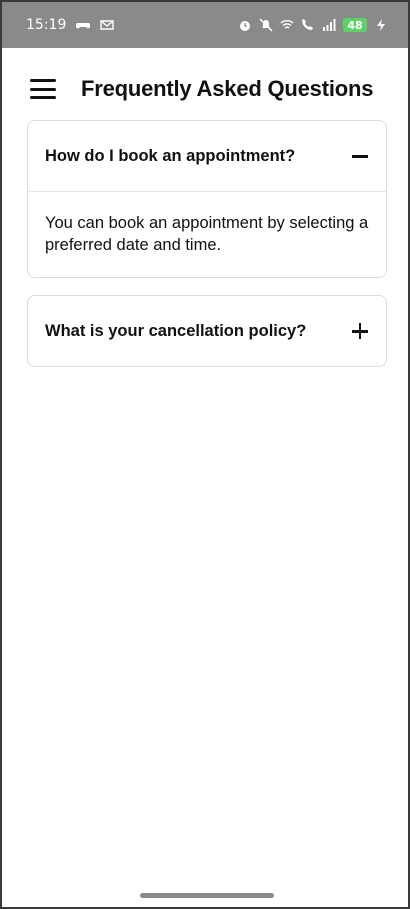 This screenshot has height=909, width=410. Describe the element at coordinates (107, 25) in the screenshot. I see `mail-icon` at that location.